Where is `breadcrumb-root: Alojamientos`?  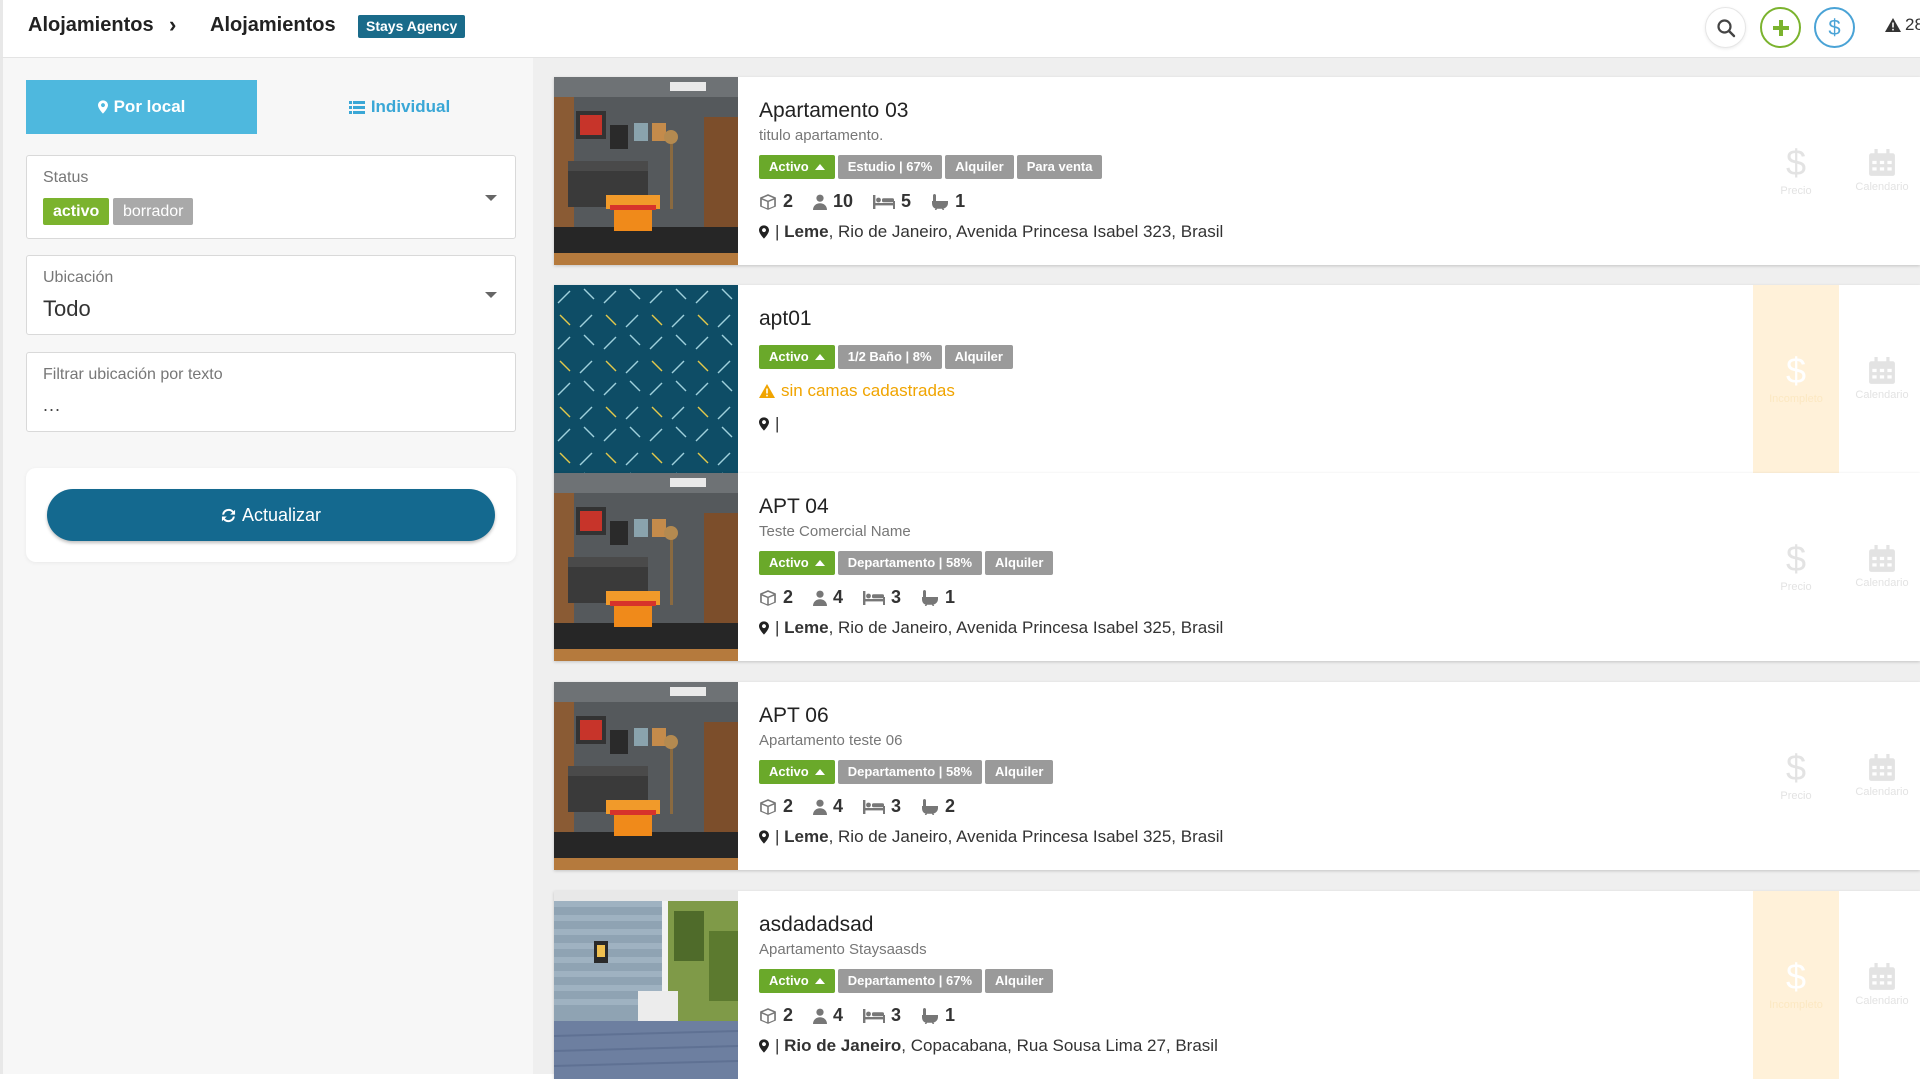
breadcrumb-root: Alojamientos is located at coordinates (91, 25).